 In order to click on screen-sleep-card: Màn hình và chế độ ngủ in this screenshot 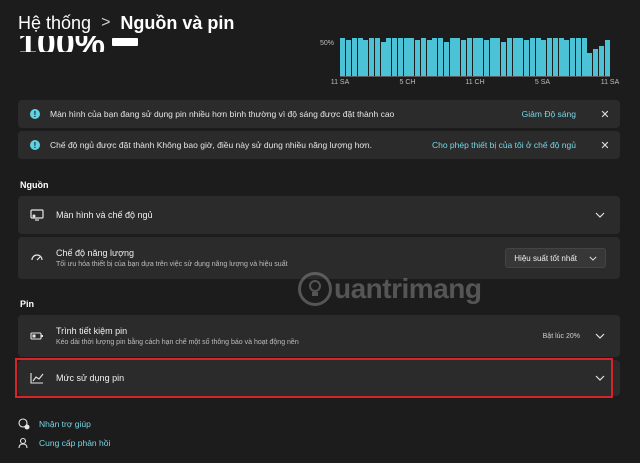, I will do `click(319, 215)`.